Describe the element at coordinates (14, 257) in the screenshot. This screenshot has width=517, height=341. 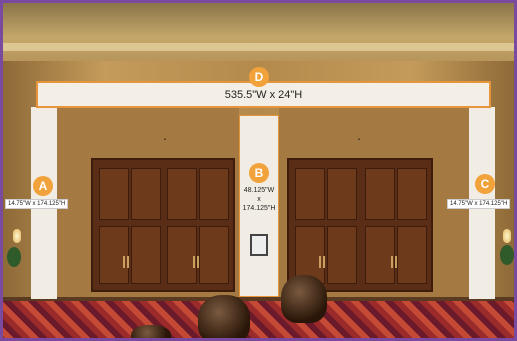
I see `left-plant` at that location.